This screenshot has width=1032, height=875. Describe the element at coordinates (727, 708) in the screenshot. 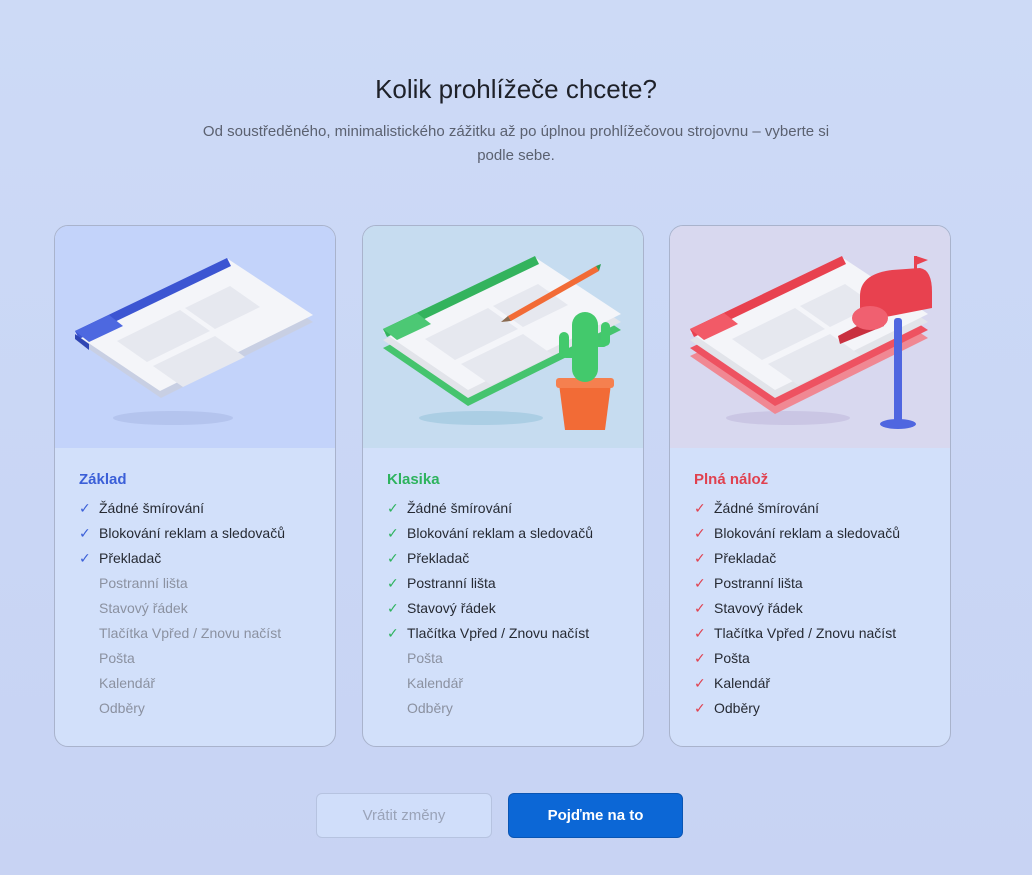

I see `feature-item: ✓ Odběry` at that location.